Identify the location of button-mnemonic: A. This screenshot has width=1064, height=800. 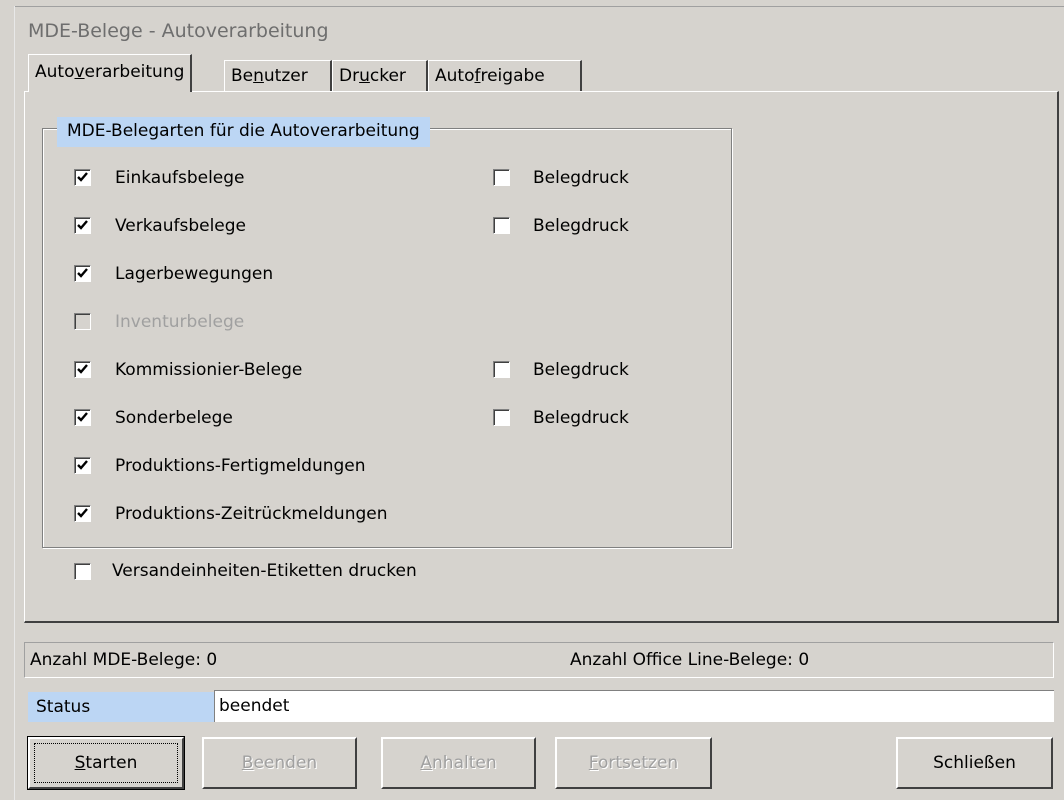
(426, 763).